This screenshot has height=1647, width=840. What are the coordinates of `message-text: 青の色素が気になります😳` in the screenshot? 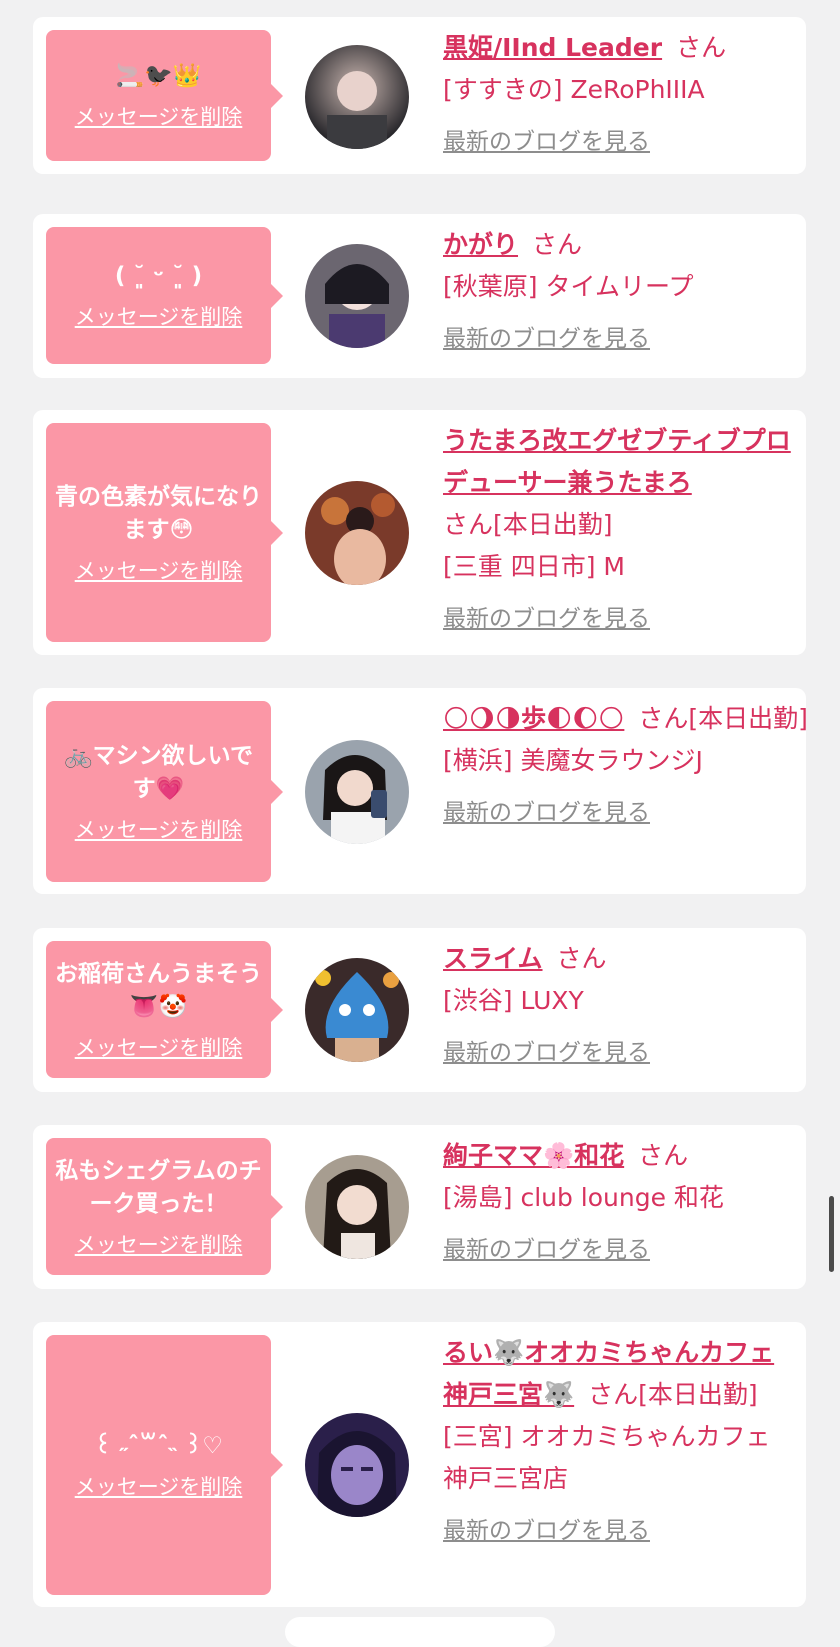 It's located at (158, 513).